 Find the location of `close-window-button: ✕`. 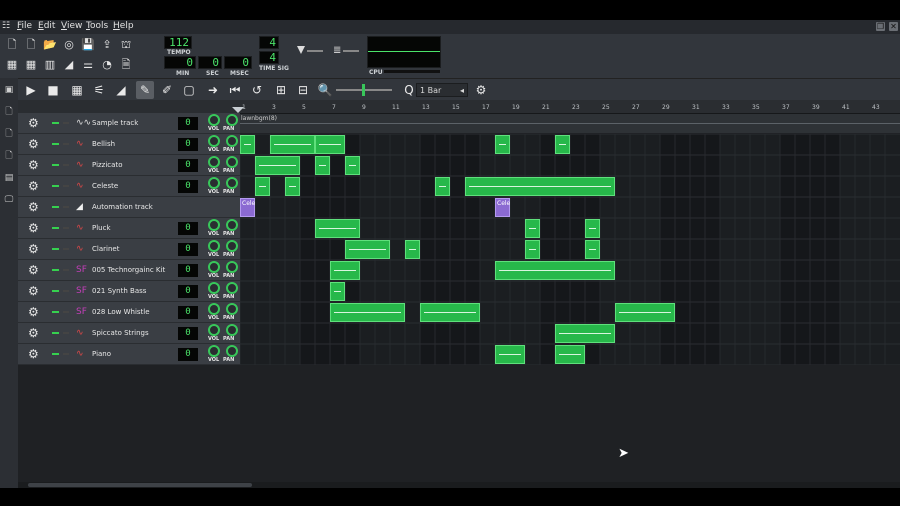

close-window-button: ✕ is located at coordinates (893, 26).